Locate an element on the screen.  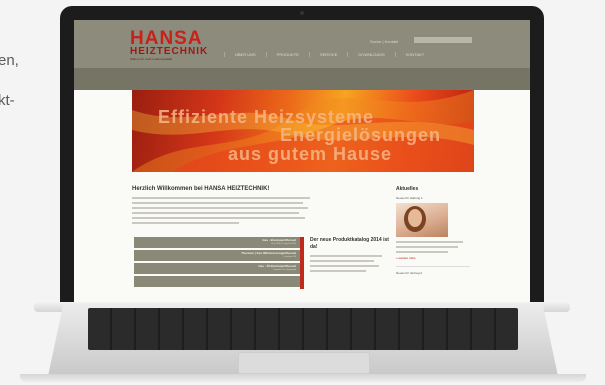
catalog-row-sub: Compakt Plus | Integrated is located at coordinates (284, 270).